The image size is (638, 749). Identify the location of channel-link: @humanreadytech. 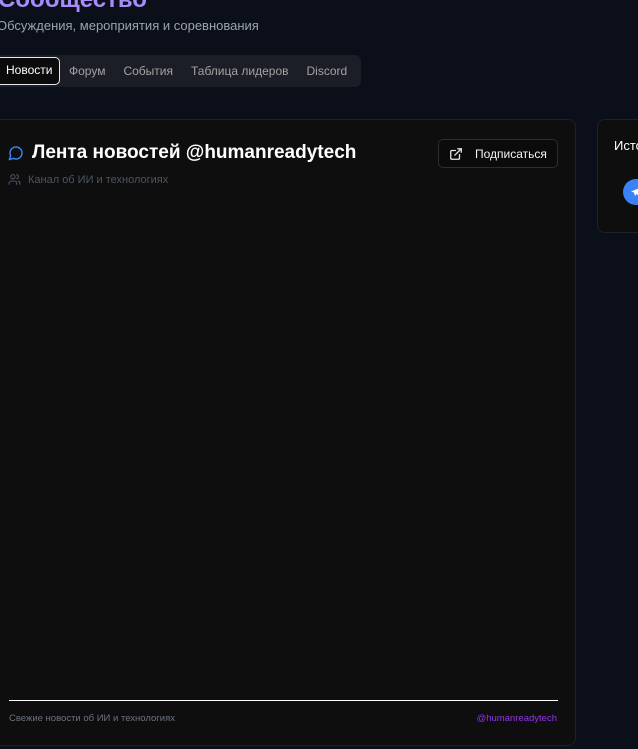
(517, 718).